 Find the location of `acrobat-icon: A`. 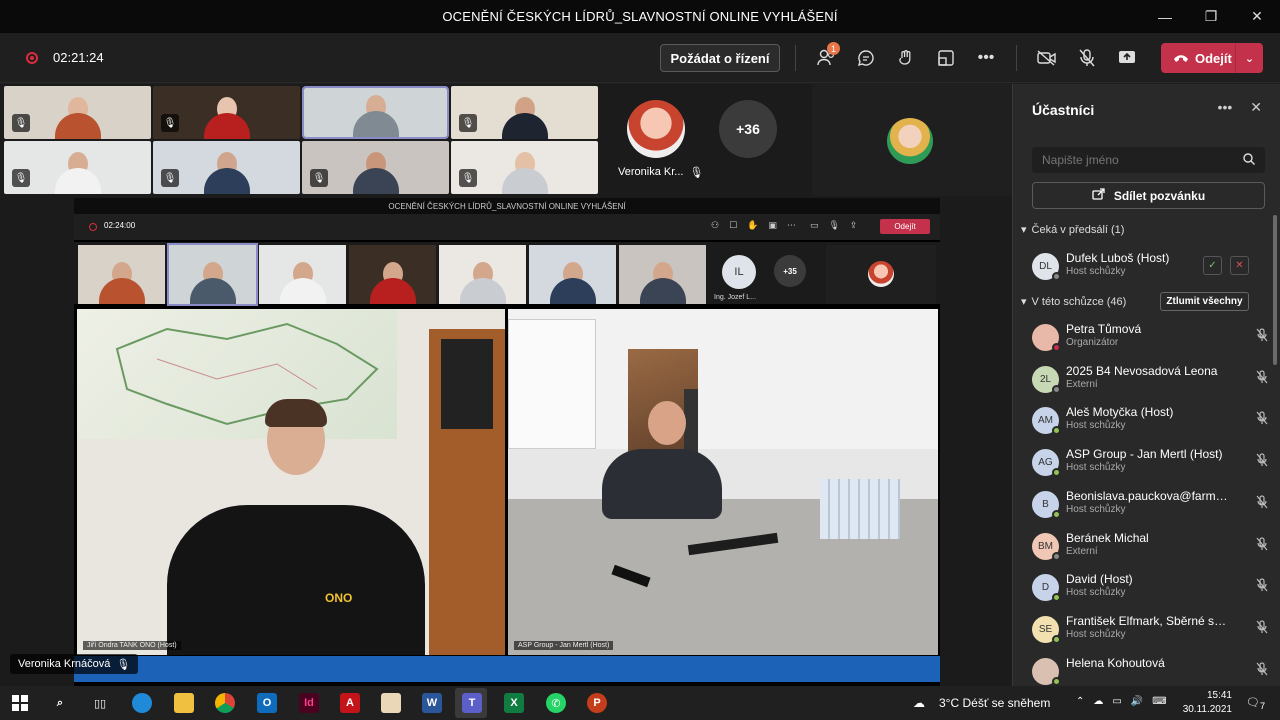

acrobat-icon: A is located at coordinates (350, 703).